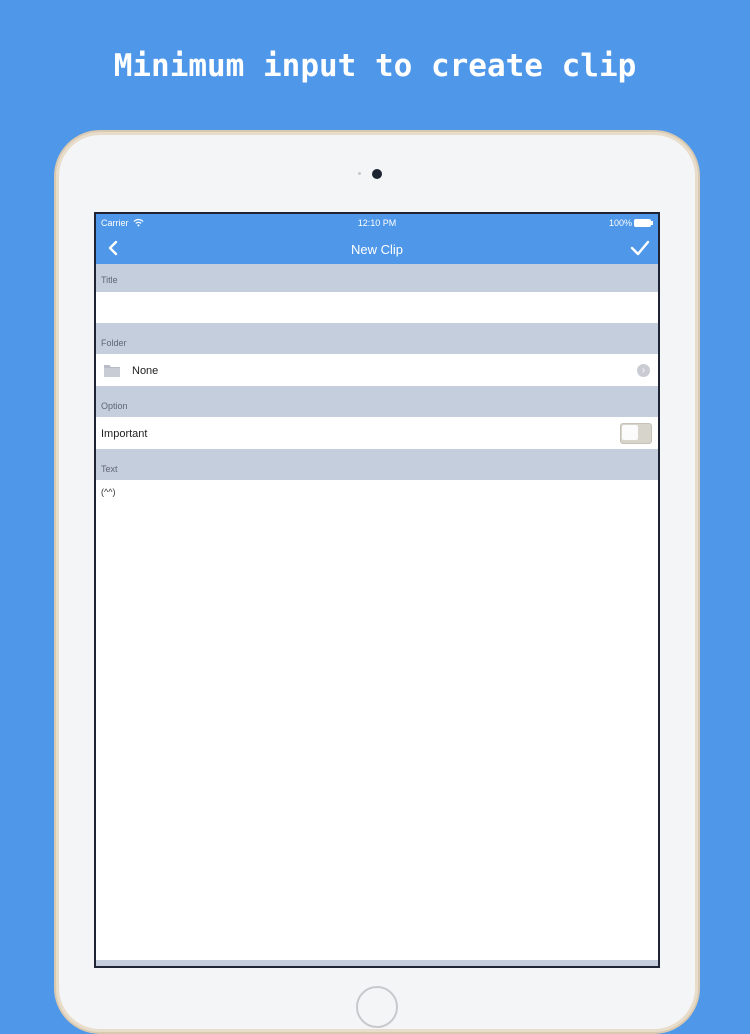 The image size is (750, 1034). What do you see at coordinates (377, 464) in the screenshot?
I see `section-header-text: Text` at bounding box center [377, 464].